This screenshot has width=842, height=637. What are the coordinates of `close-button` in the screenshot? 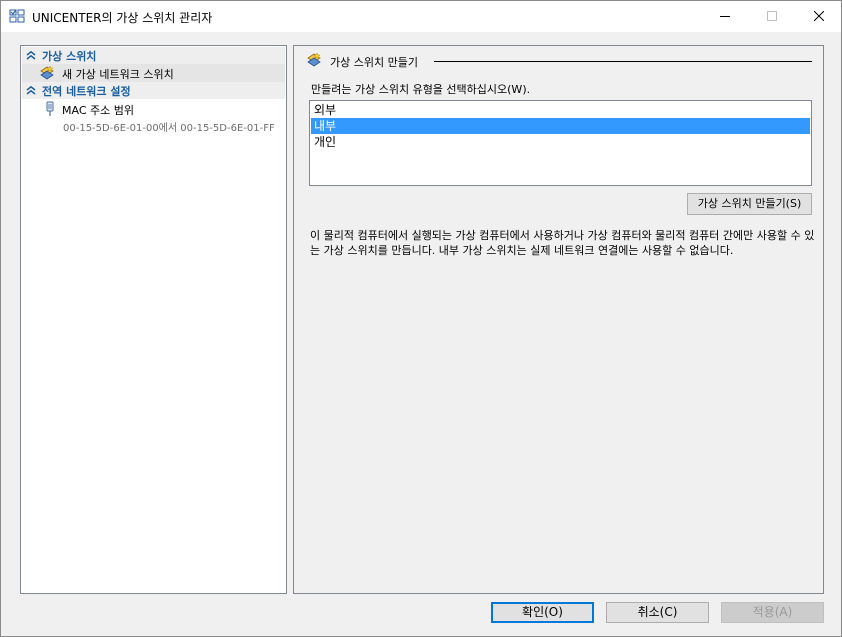 It's located at (819, 16).